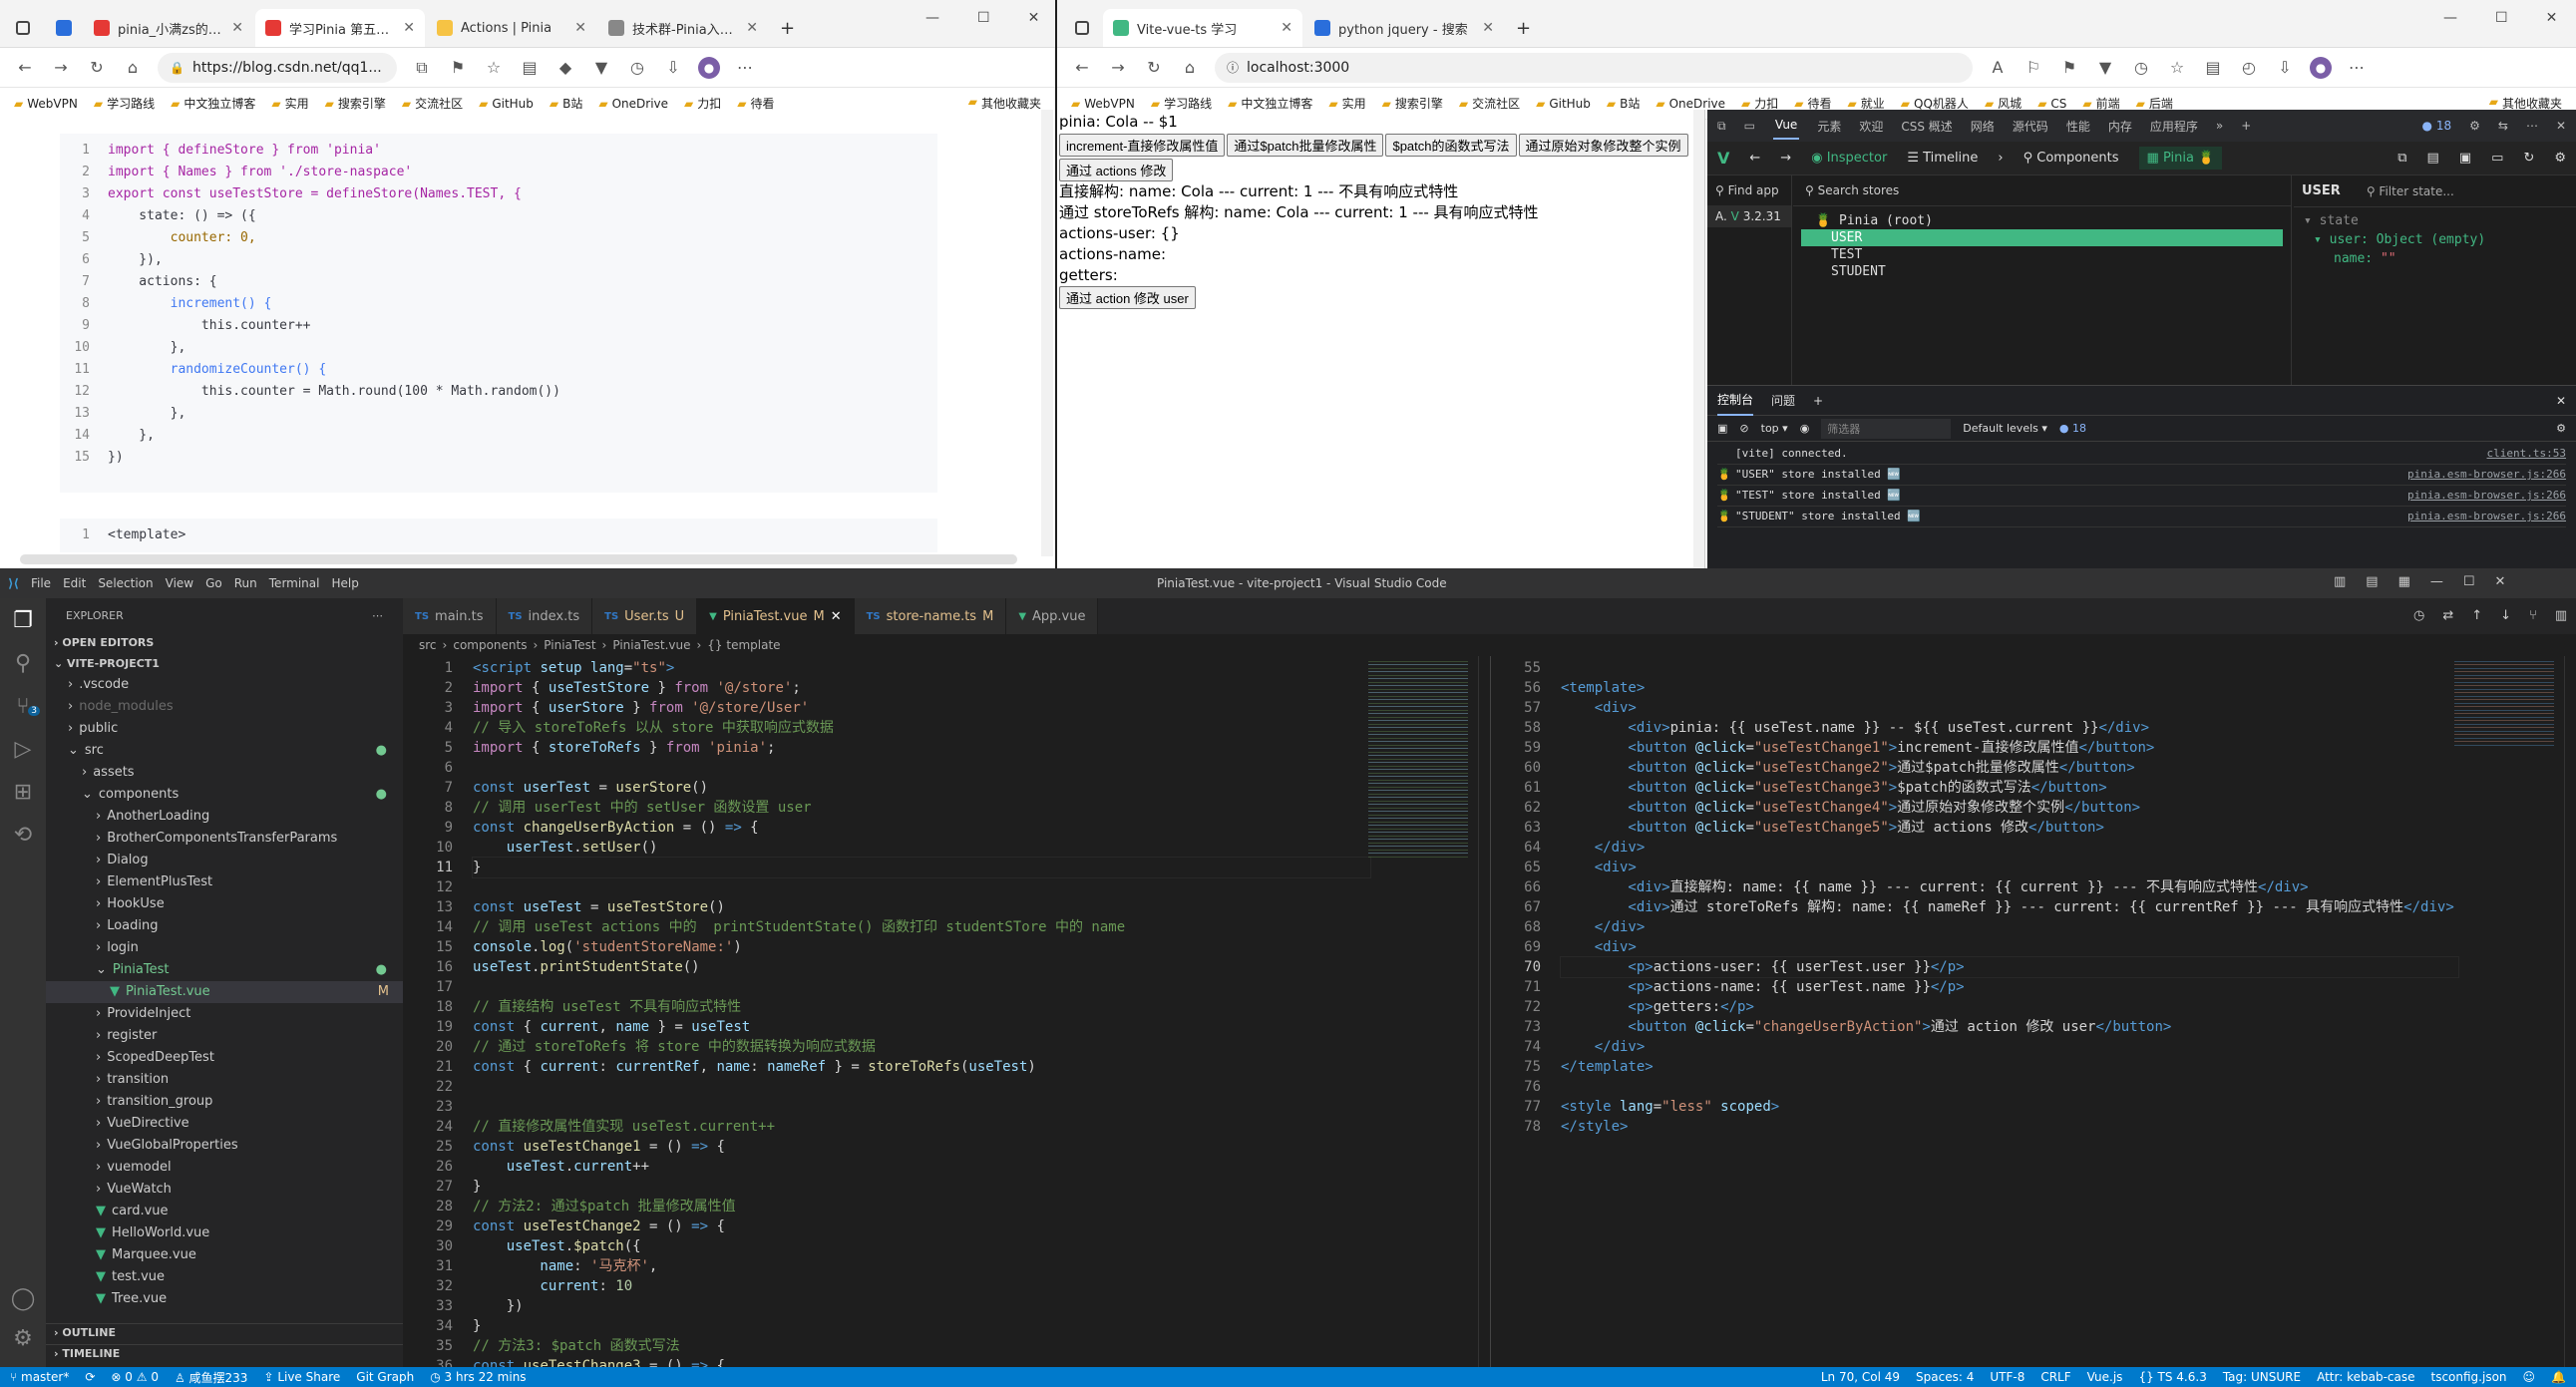 This screenshot has height=1387, width=2576. What do you see at coordinates (1871, 127) in the screenshot?
I see `devtools-tab: 欢迎` at bounding box center [1871, 127].